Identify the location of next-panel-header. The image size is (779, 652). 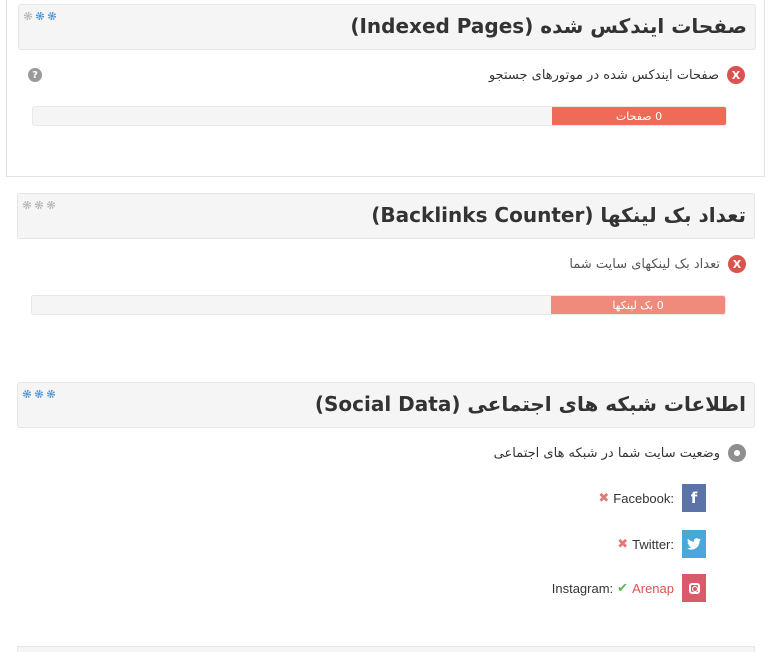
(386, 649).